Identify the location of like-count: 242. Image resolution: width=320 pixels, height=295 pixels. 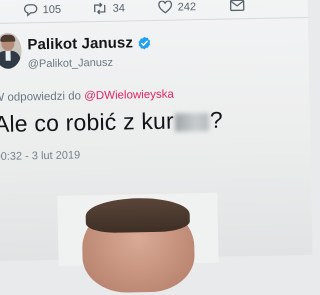
(187, 6).